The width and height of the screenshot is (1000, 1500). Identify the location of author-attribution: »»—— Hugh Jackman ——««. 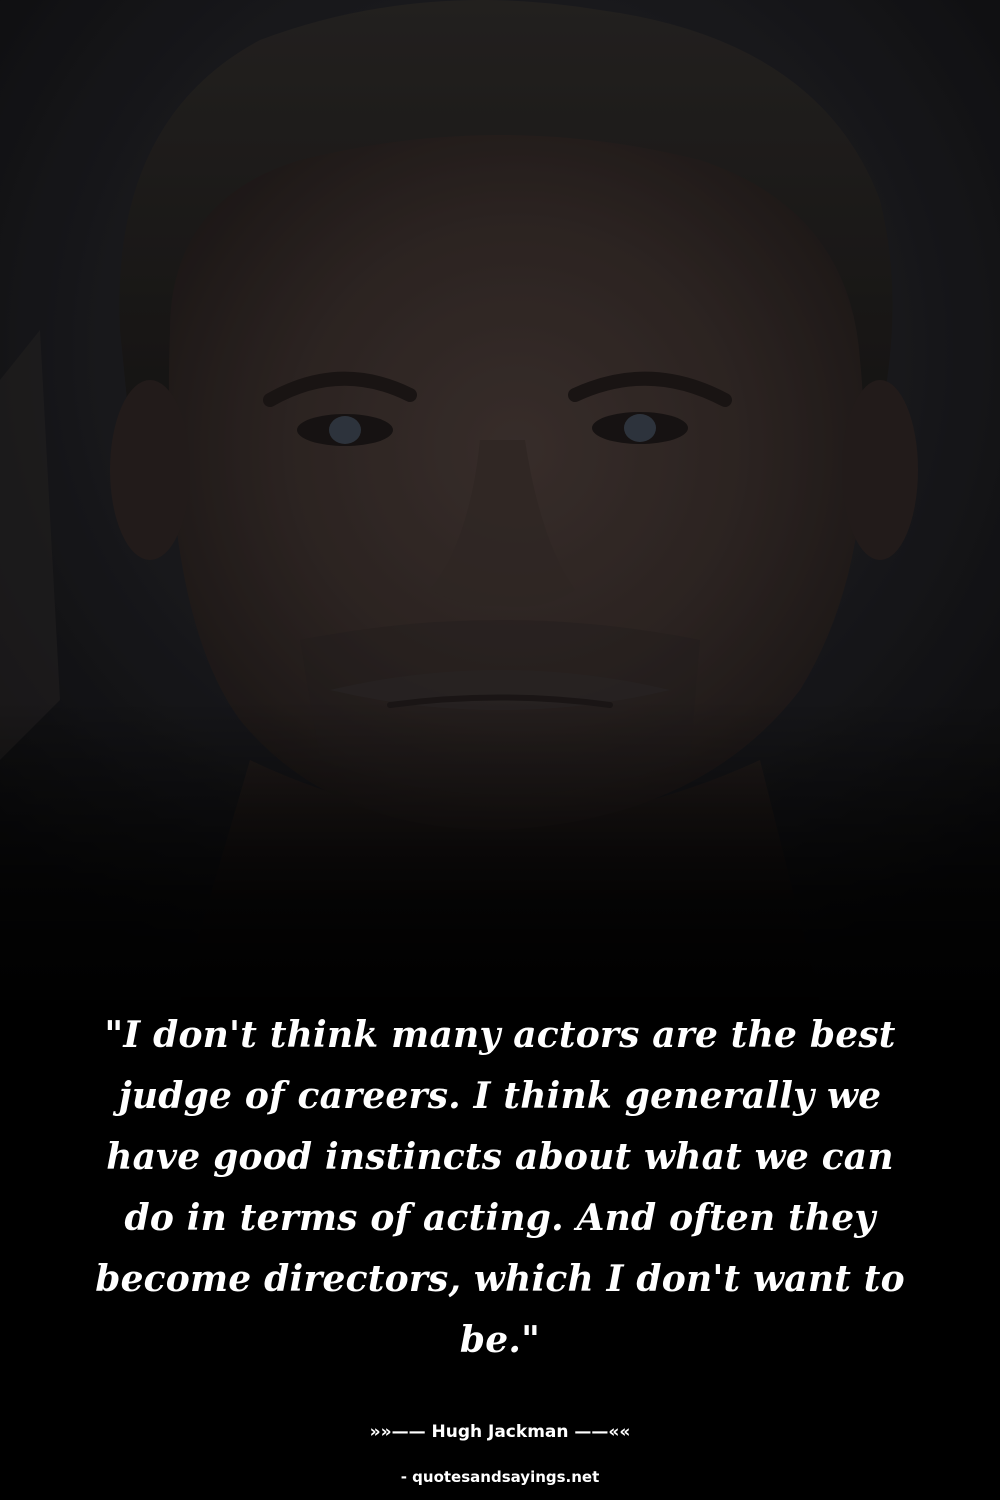
(500, 1432).